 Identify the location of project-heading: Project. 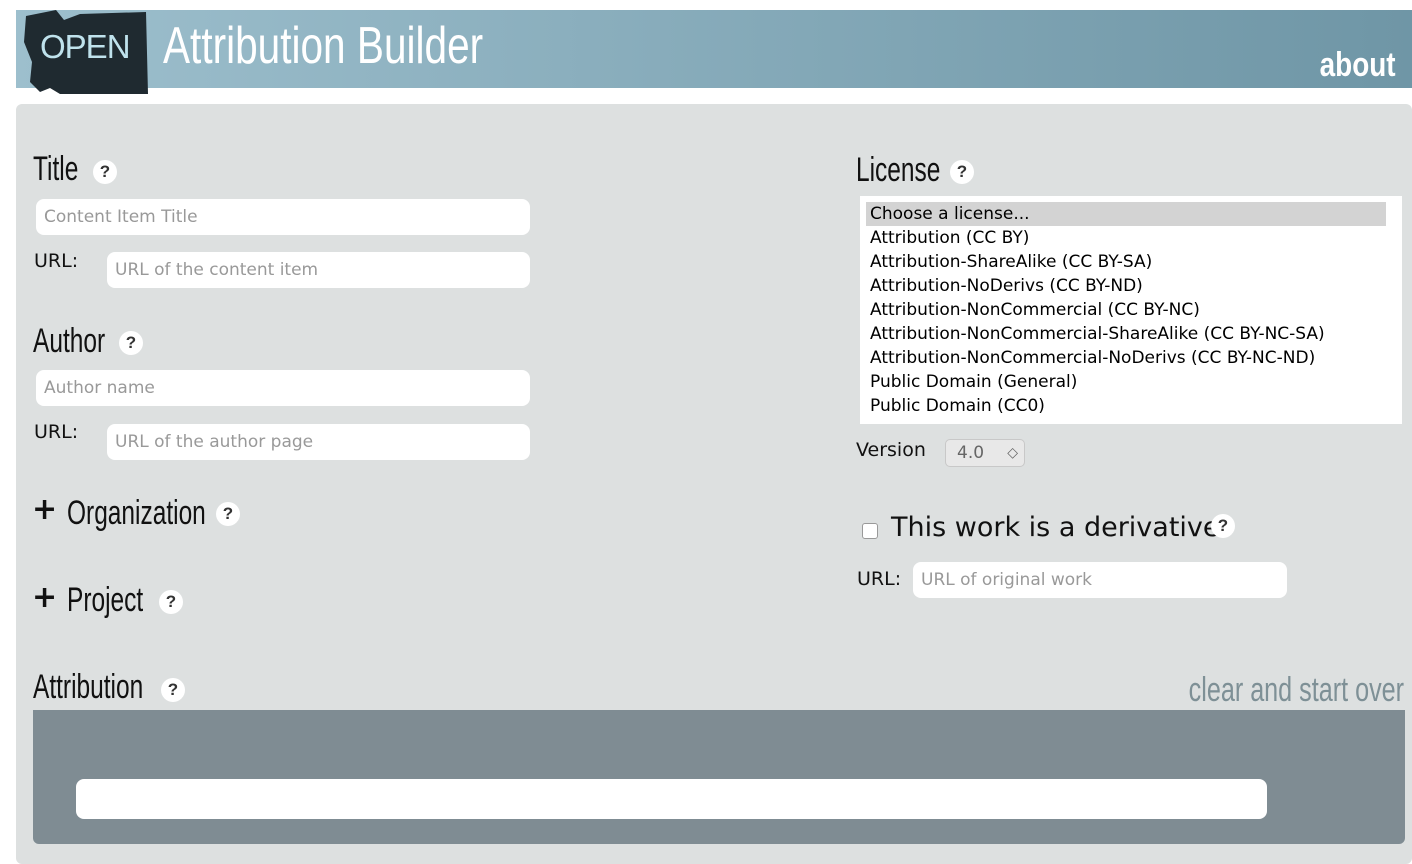
(105, 600).